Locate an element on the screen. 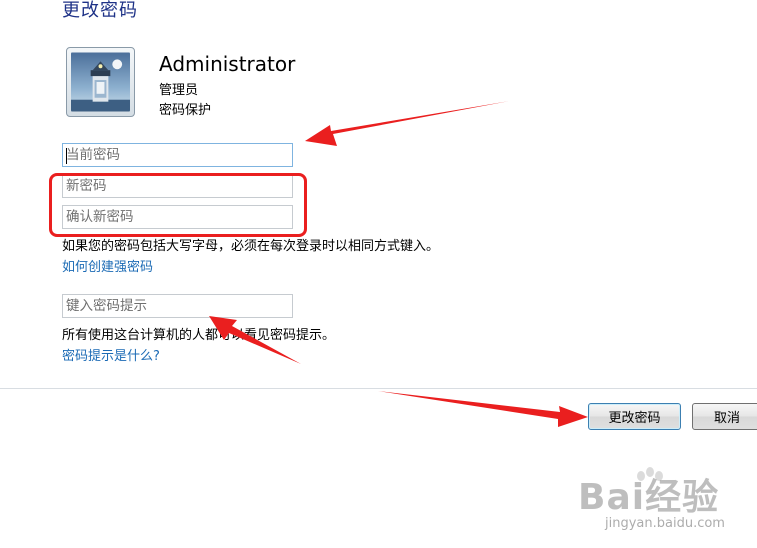  account-name: Administrator is located at coordinates (227, 64).